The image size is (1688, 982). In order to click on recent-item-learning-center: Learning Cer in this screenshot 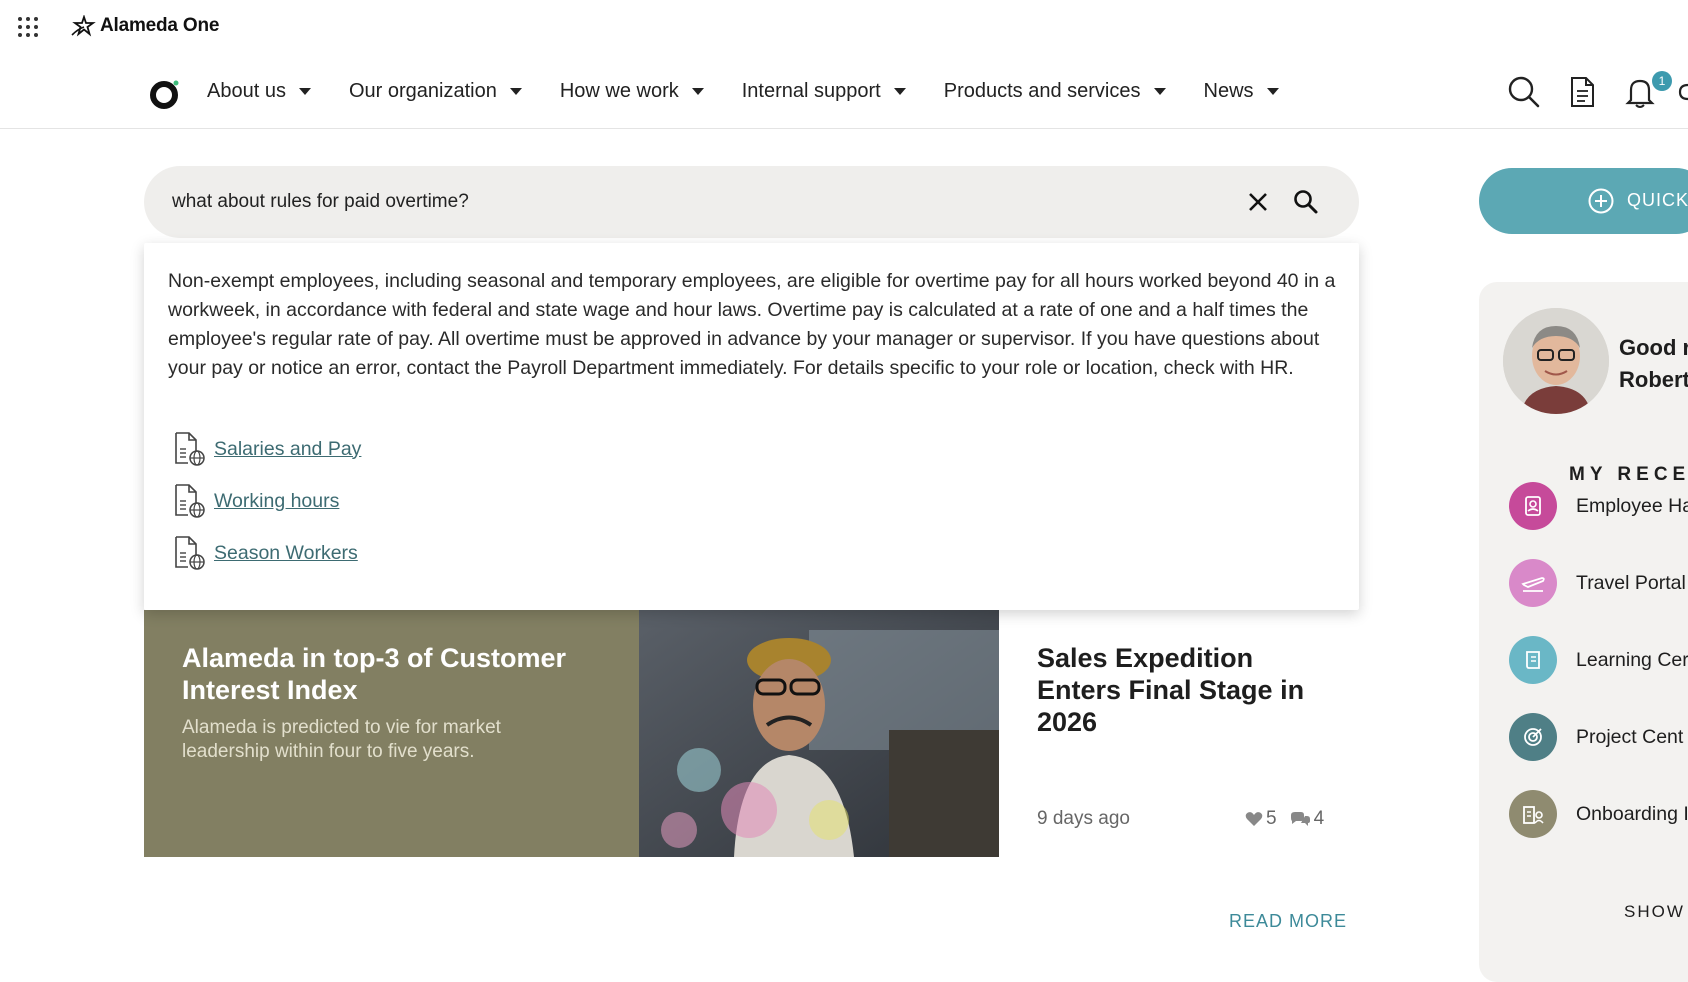, I will do `click(1598, 660)`.